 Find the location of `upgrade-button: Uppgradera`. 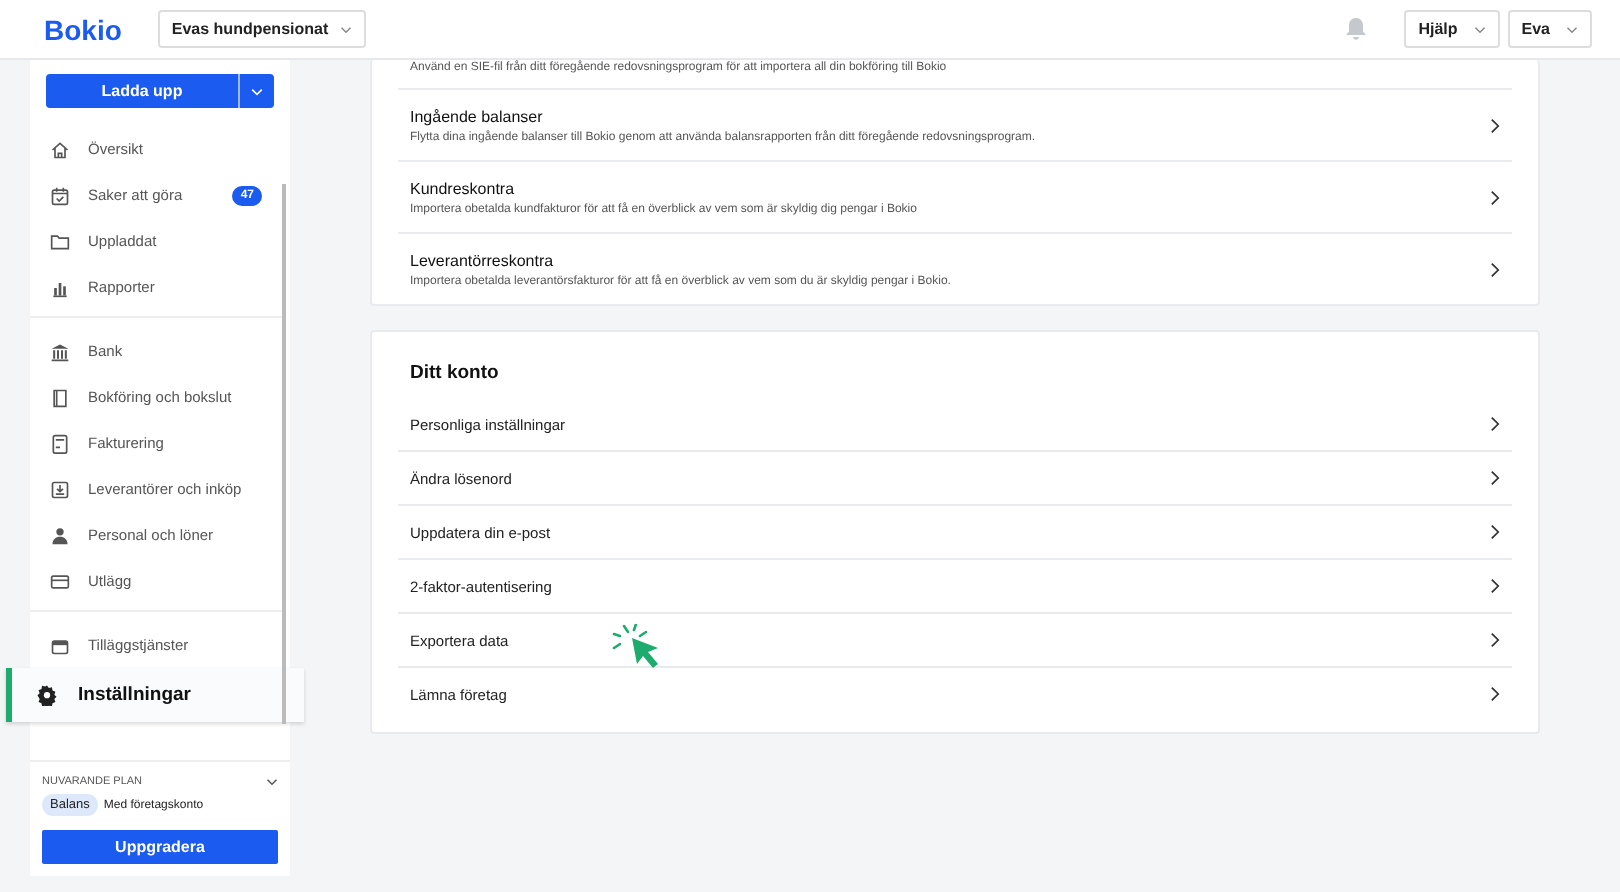

upgrade-button: Uppgradera is located at coordinates (160, 847).